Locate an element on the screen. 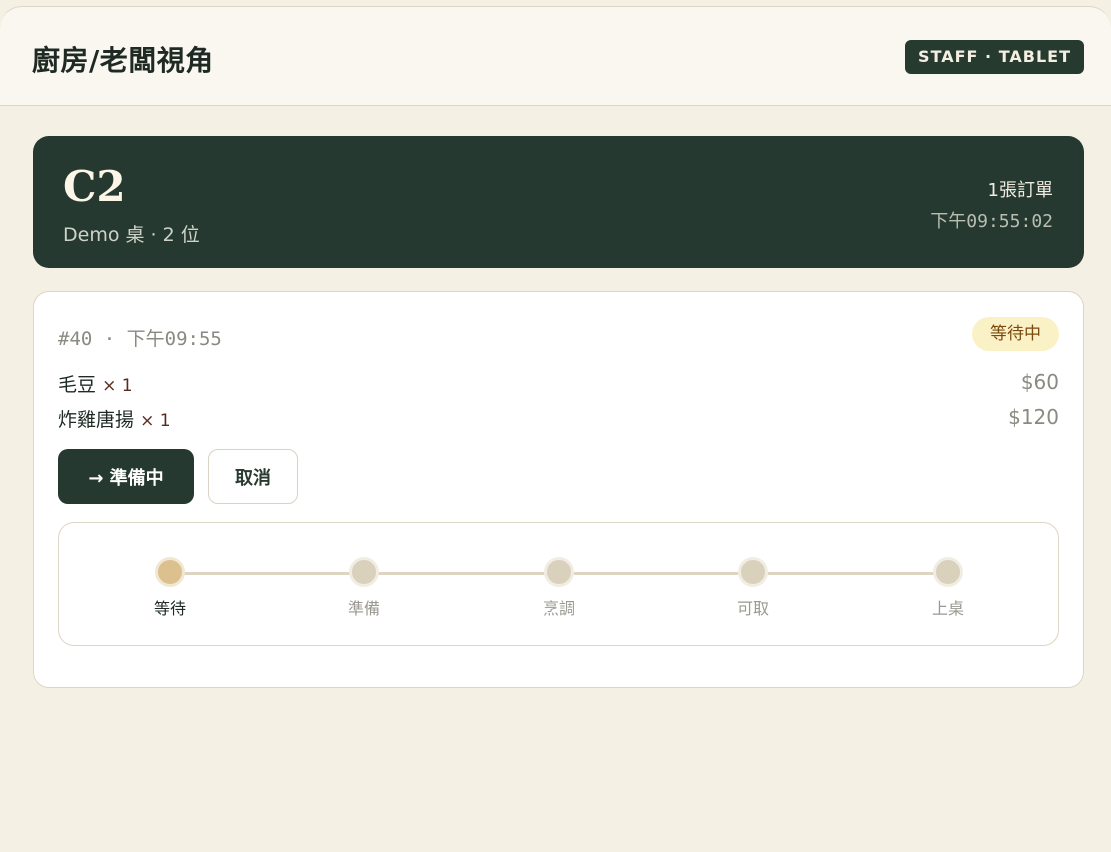 The image size is (1111, 852). table-code: C2 is located at coordinates (94, 186).